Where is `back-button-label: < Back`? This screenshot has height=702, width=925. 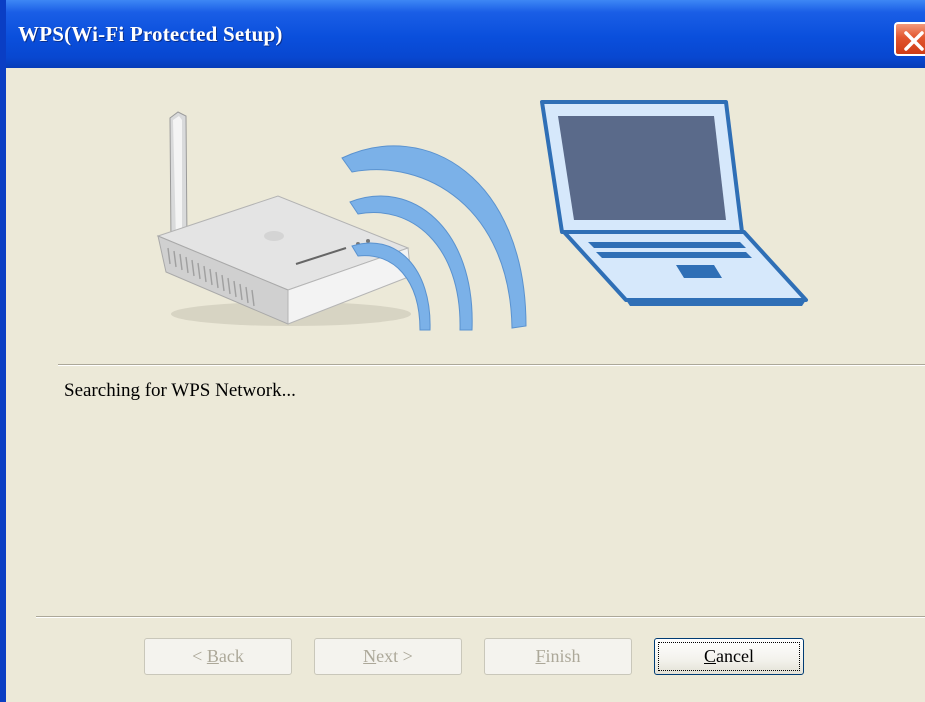 back-button-label: < Back is located at coordinates (218, 656).